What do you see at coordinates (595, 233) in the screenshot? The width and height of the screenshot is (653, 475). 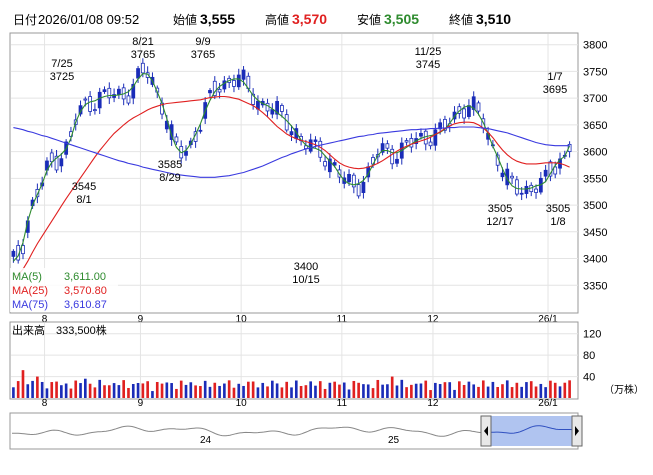 I see `price-y-tick-label: 3450` at bounding box center [595, 233].